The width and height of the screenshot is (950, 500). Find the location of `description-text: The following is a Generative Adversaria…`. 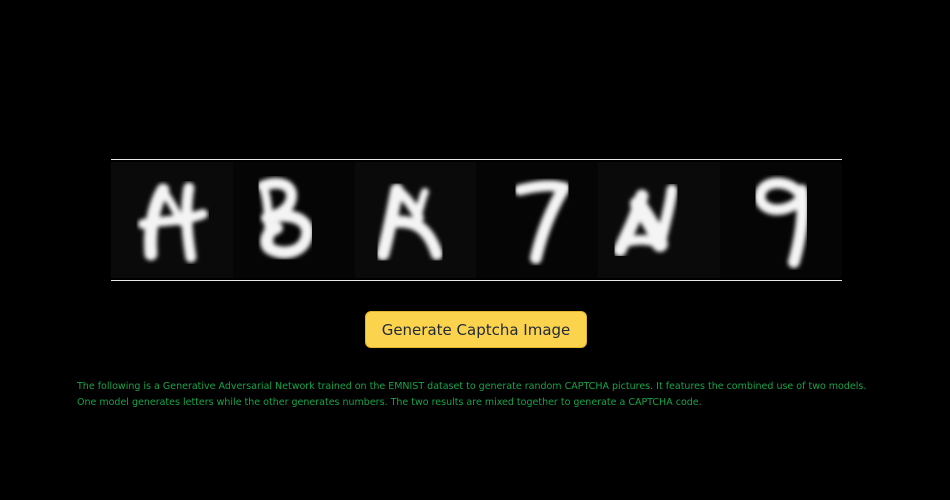

description-text: The following is a Generative Adversaria… is located at coordinates (472, 394).